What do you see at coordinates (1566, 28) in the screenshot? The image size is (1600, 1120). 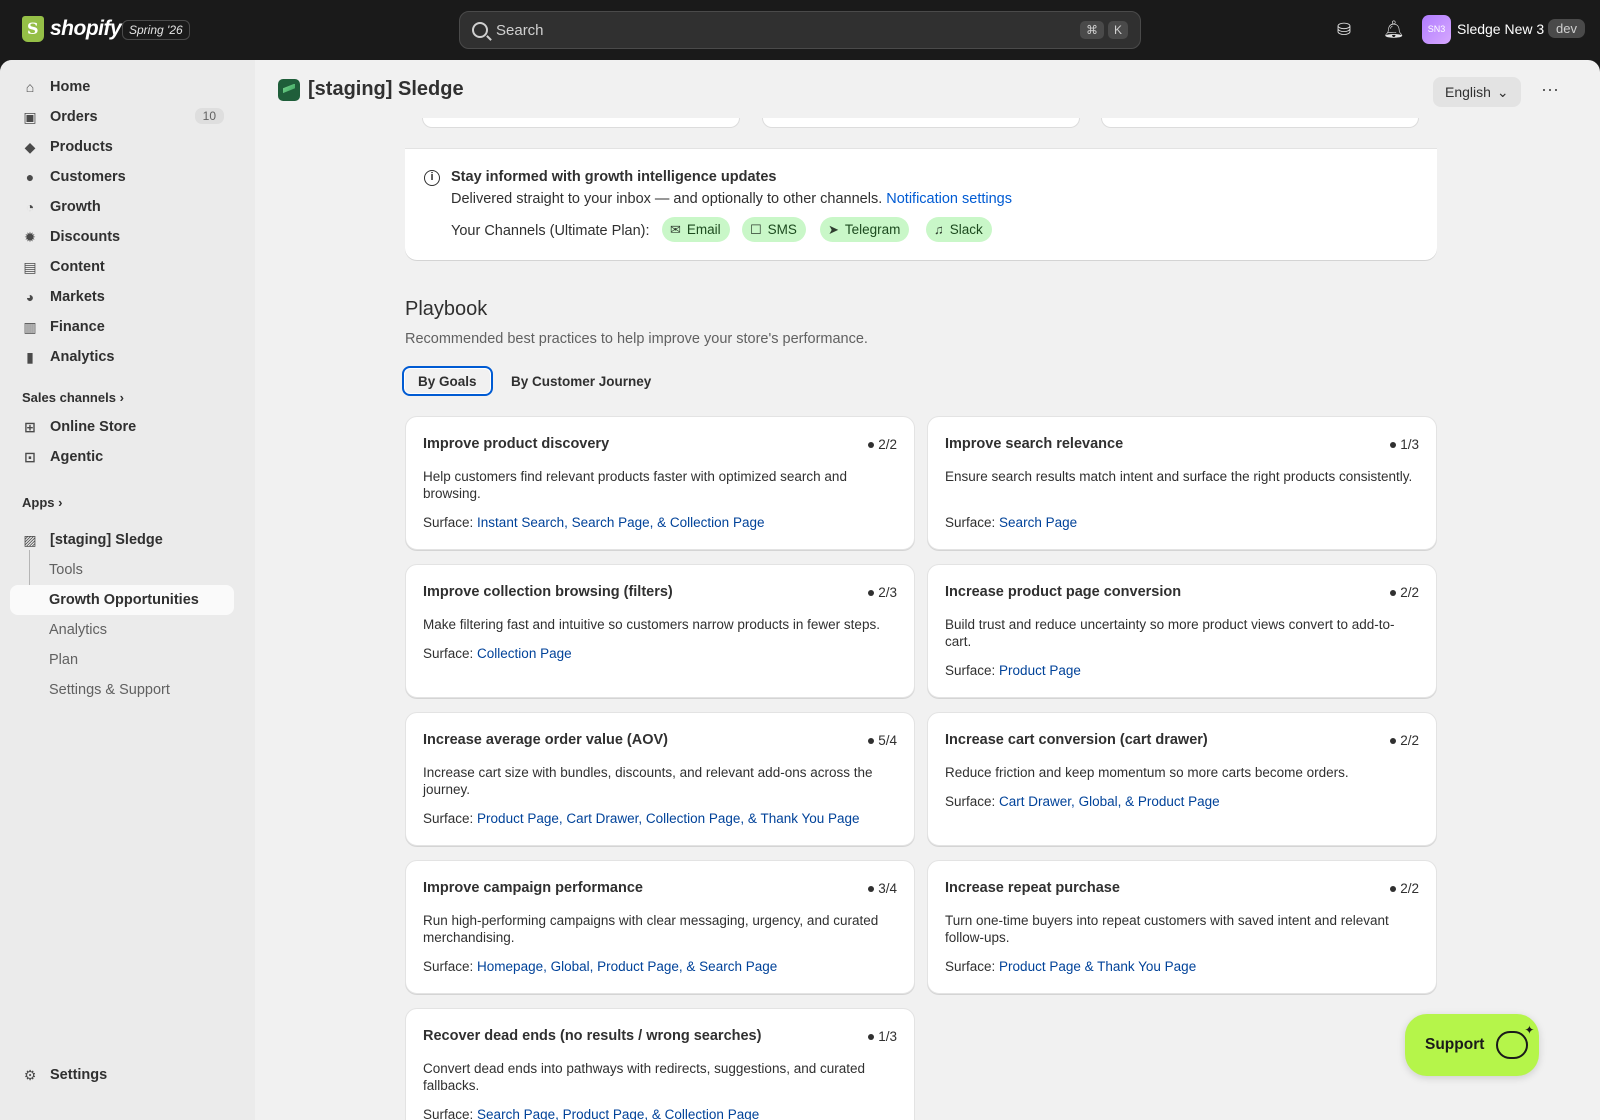 I see `env-badge: dev` at bounding box center [1566, 28].